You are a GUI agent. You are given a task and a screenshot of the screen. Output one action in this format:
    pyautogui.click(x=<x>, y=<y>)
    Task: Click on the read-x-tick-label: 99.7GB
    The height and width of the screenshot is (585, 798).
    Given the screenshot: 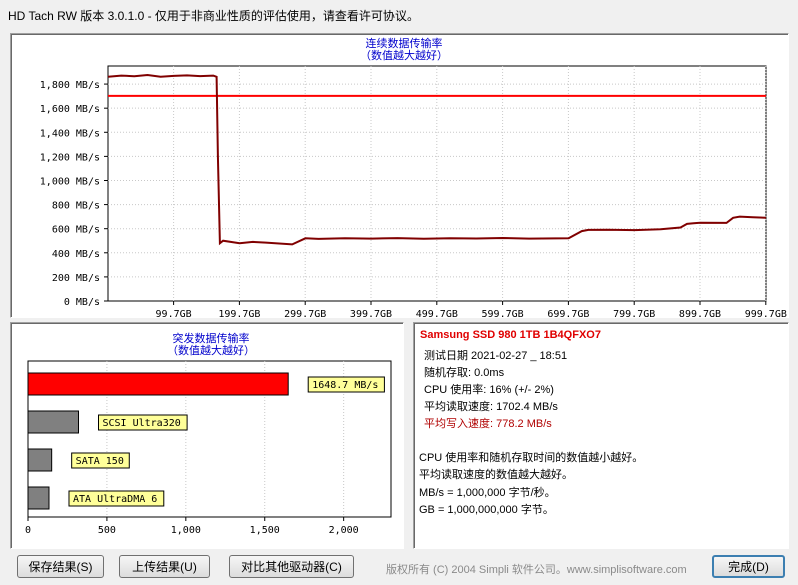 What is the action you would take?
    pyautogui.click(x=174, y=313)
    